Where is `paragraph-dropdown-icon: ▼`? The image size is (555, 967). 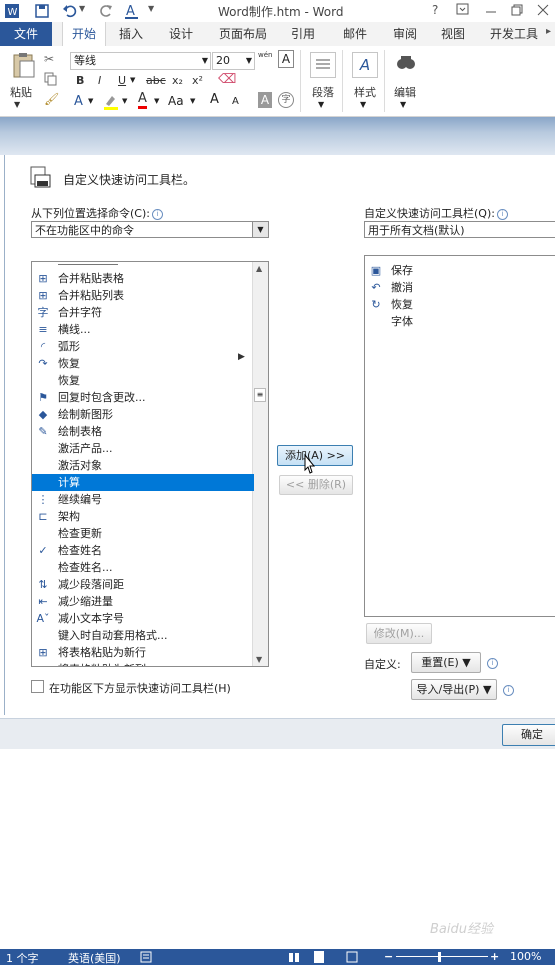 paragraph-dropdown-icon: ▼ is located at coordinates (321, 104).